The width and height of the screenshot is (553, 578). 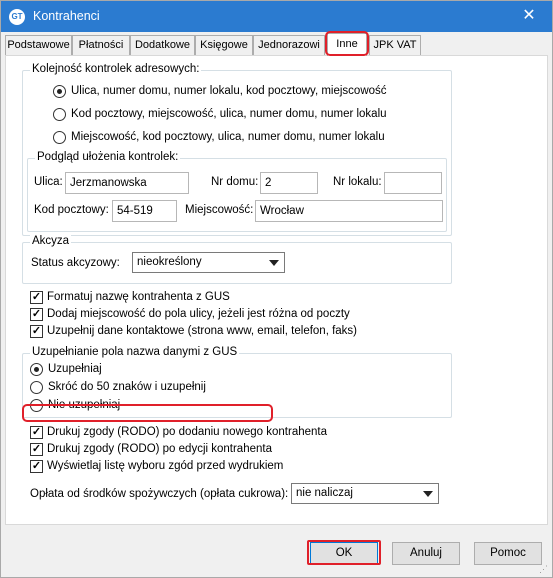 I want to click on excise-status-value: nieokreślony, so click(x=169, y=262).